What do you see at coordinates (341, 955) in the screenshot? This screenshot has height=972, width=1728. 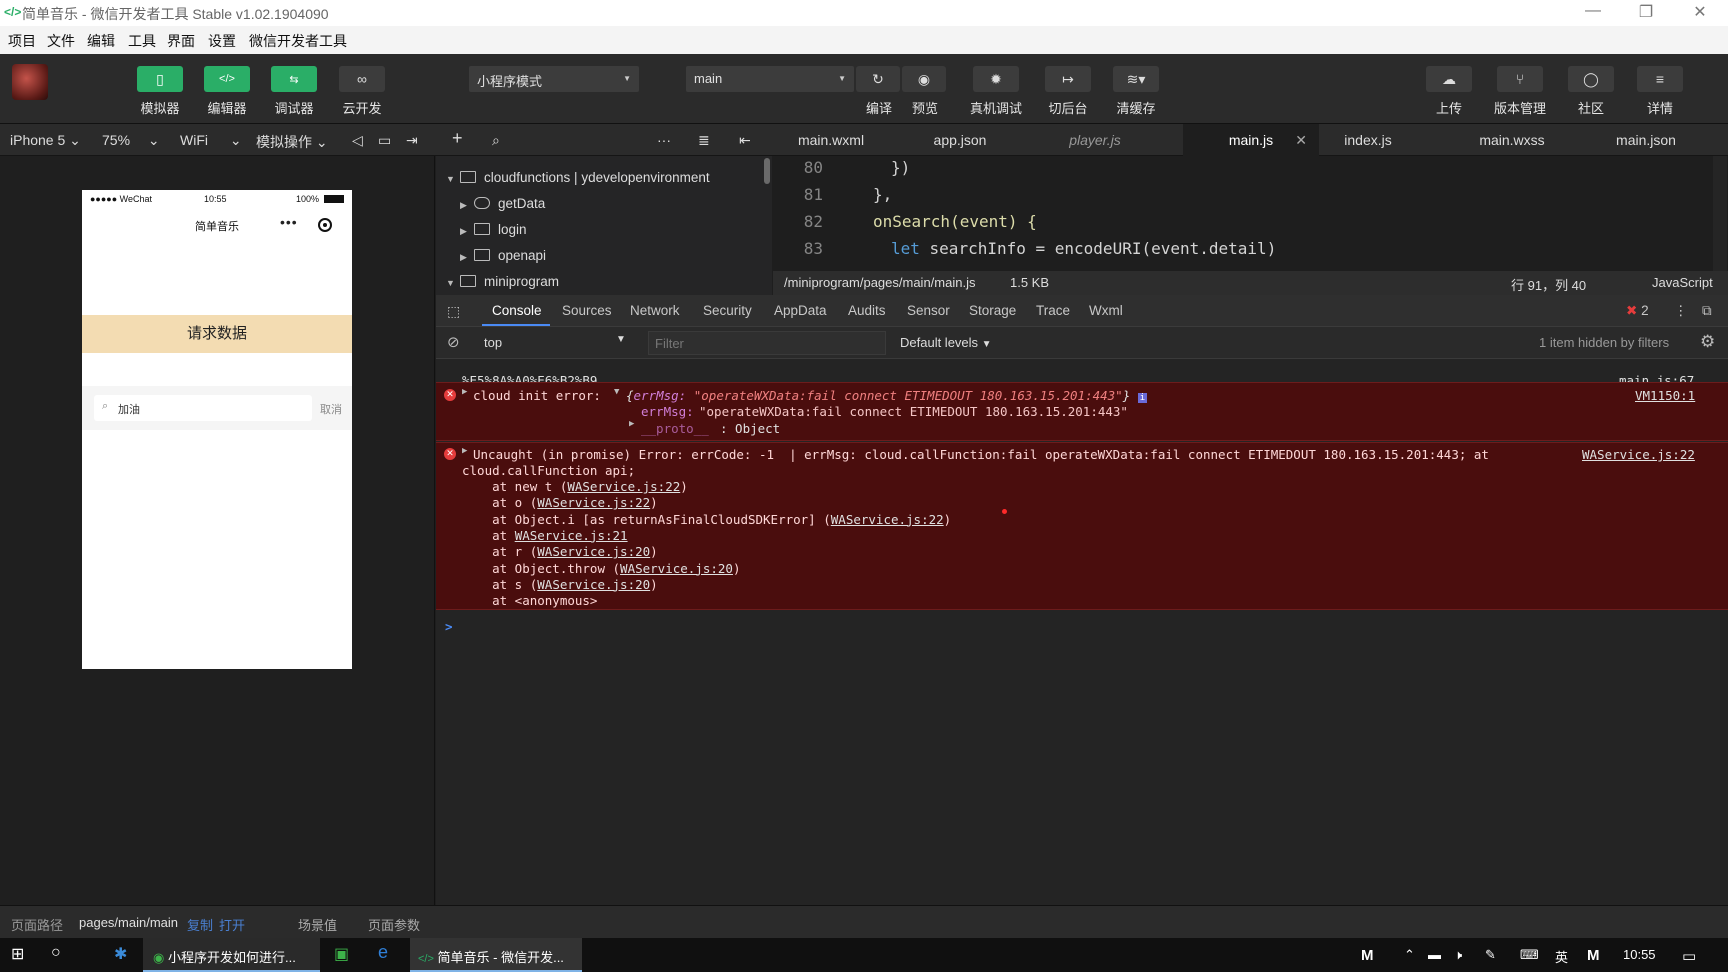 I see `wechat-work-icon: ▣` at bounding box center [341, 955].